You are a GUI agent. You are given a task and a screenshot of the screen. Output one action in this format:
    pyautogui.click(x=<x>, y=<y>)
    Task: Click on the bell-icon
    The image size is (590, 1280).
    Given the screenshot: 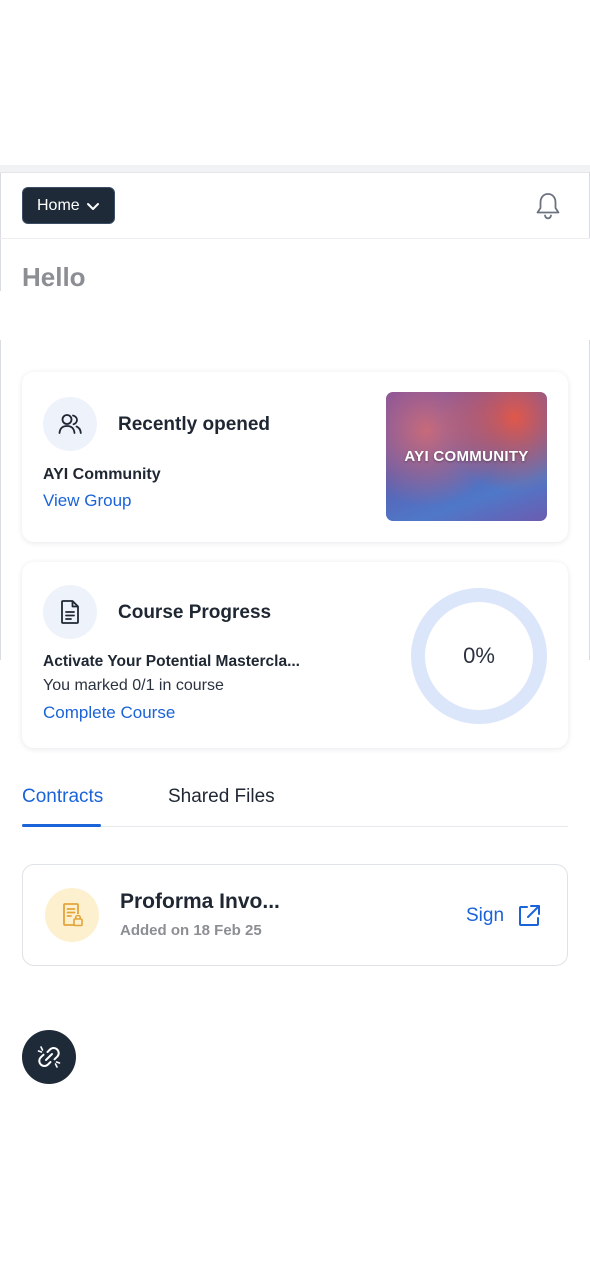 What is the action you would take?
    pyautogui.click(x=548, y=206)
    